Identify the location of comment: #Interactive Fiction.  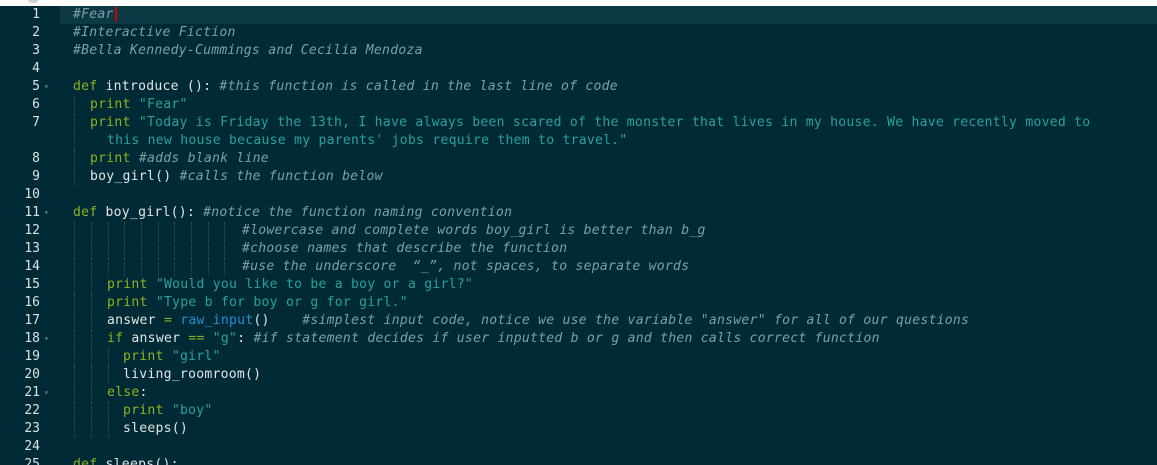
(154, 32).